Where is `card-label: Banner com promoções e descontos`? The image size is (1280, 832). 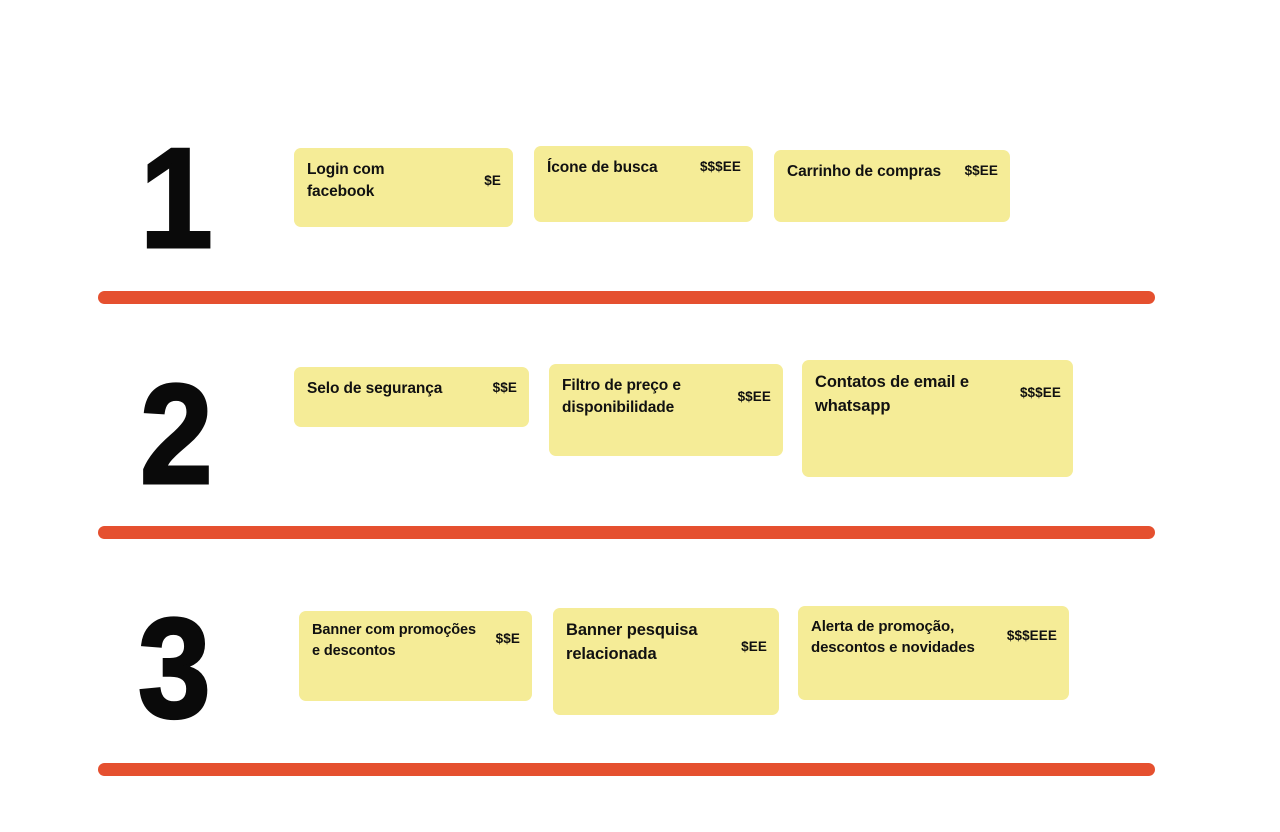
card-label: Banner com promoções e descontos is located at coordinates (394, 640).